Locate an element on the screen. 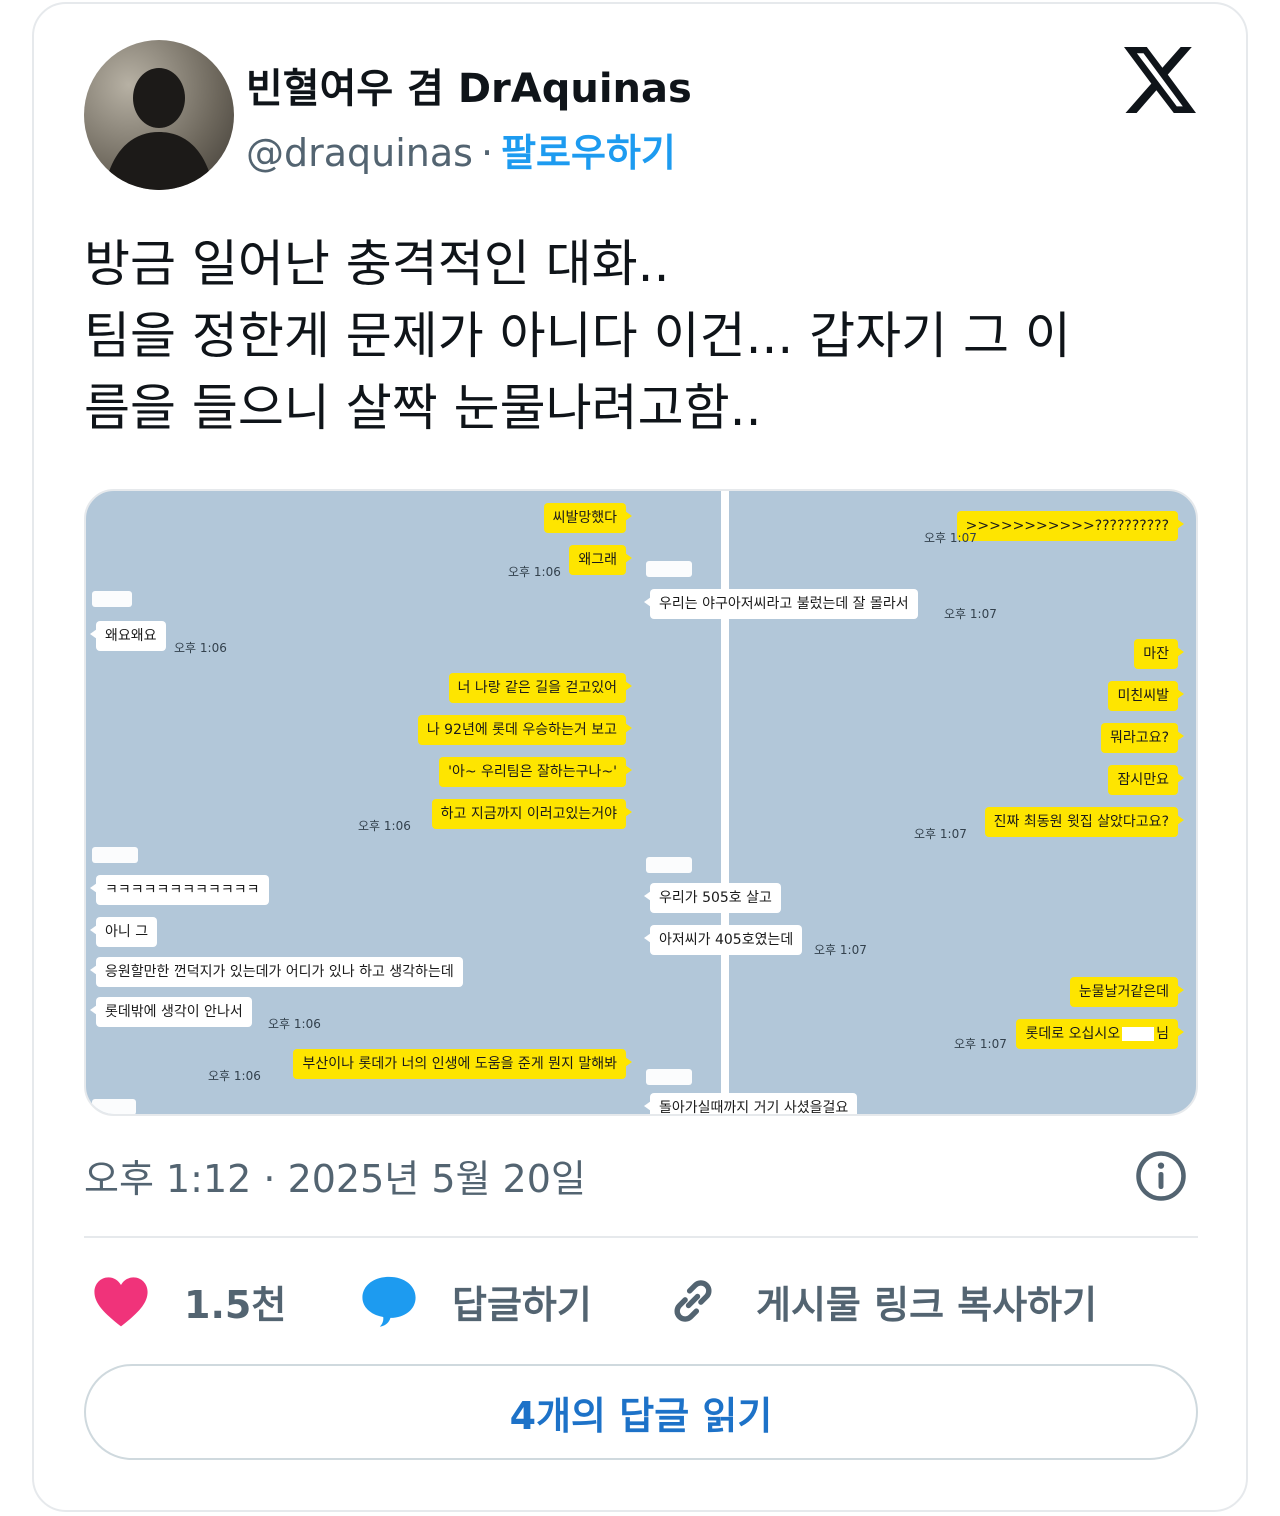 The image size is (1280, 1516). like-button: 1.5천 is located at coordinates (189, 1301).